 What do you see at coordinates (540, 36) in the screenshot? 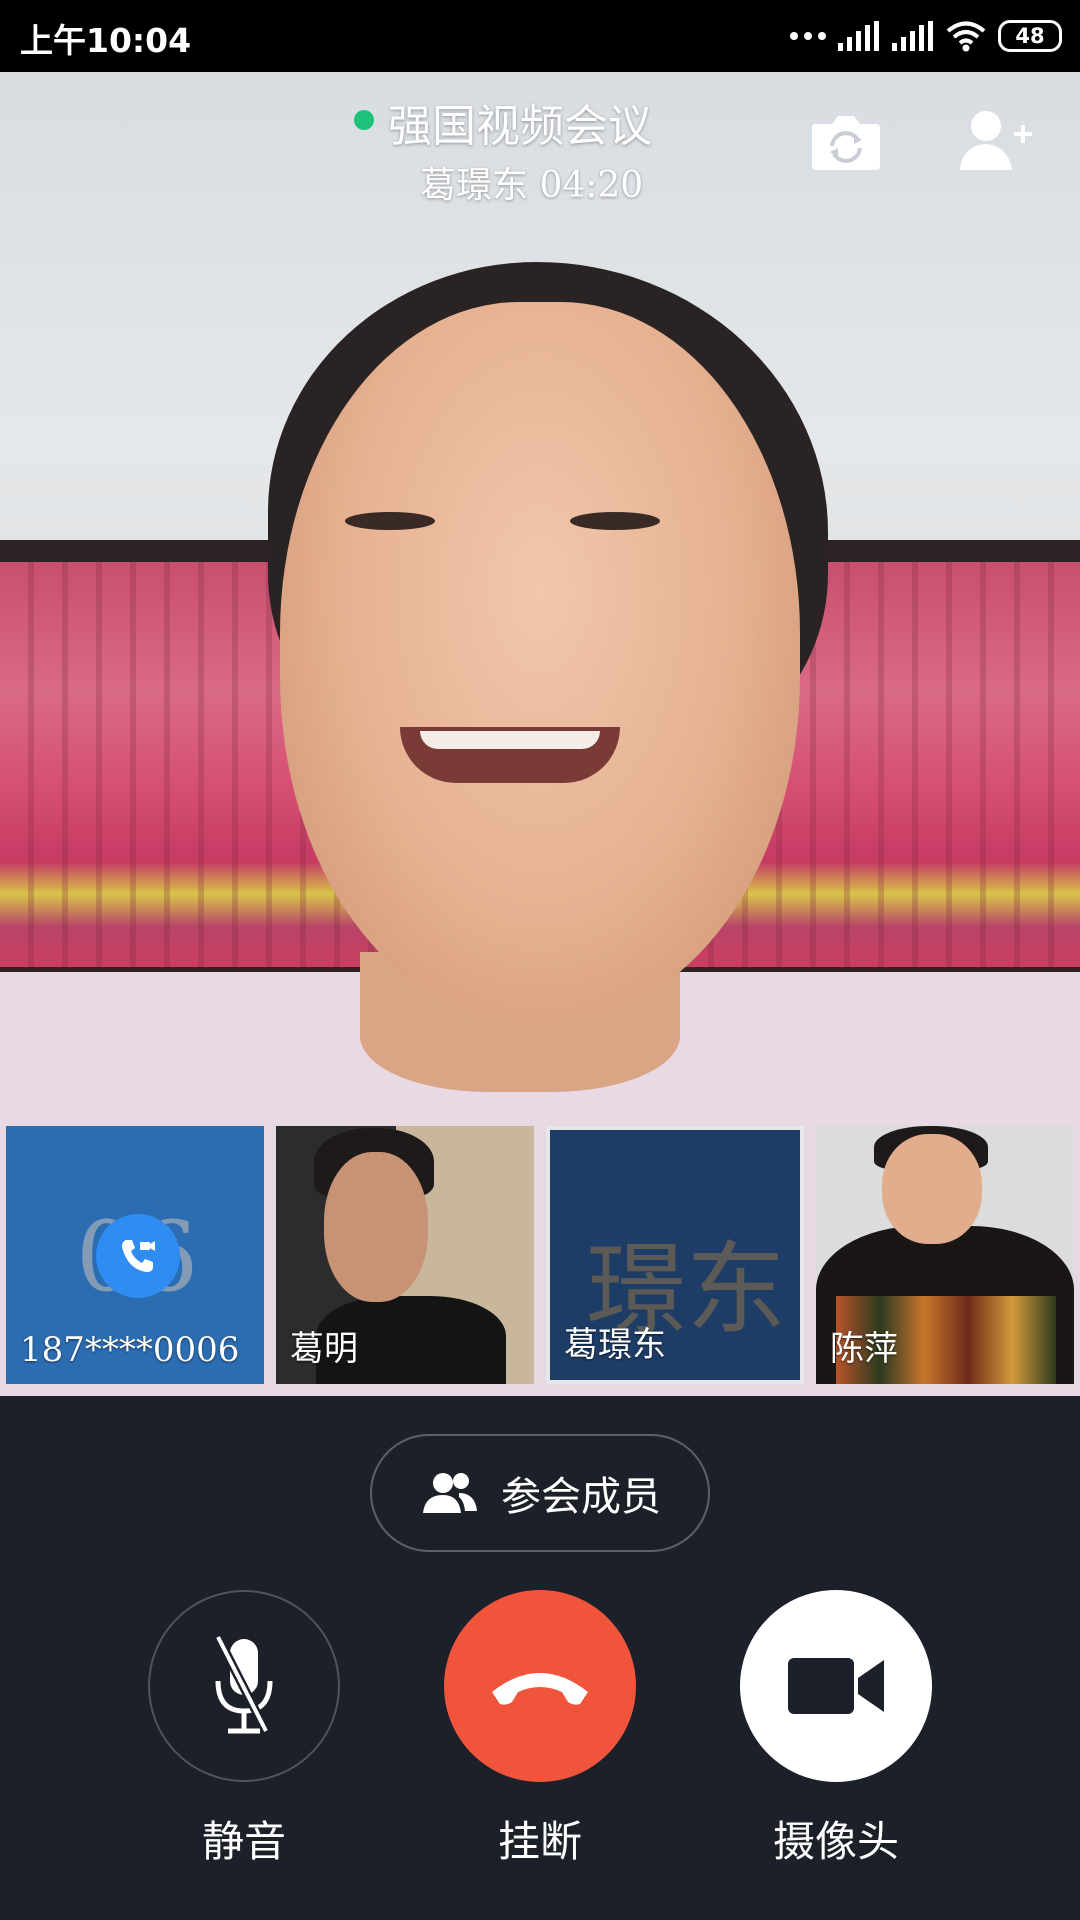
I see `status-bar: 上午10:04 48` at bounding box center [540, 36].